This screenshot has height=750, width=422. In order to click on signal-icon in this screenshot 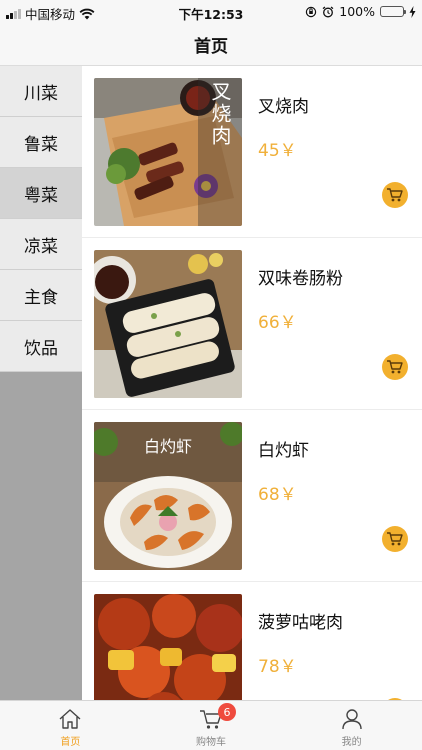, I will do `click(13, 13)`.